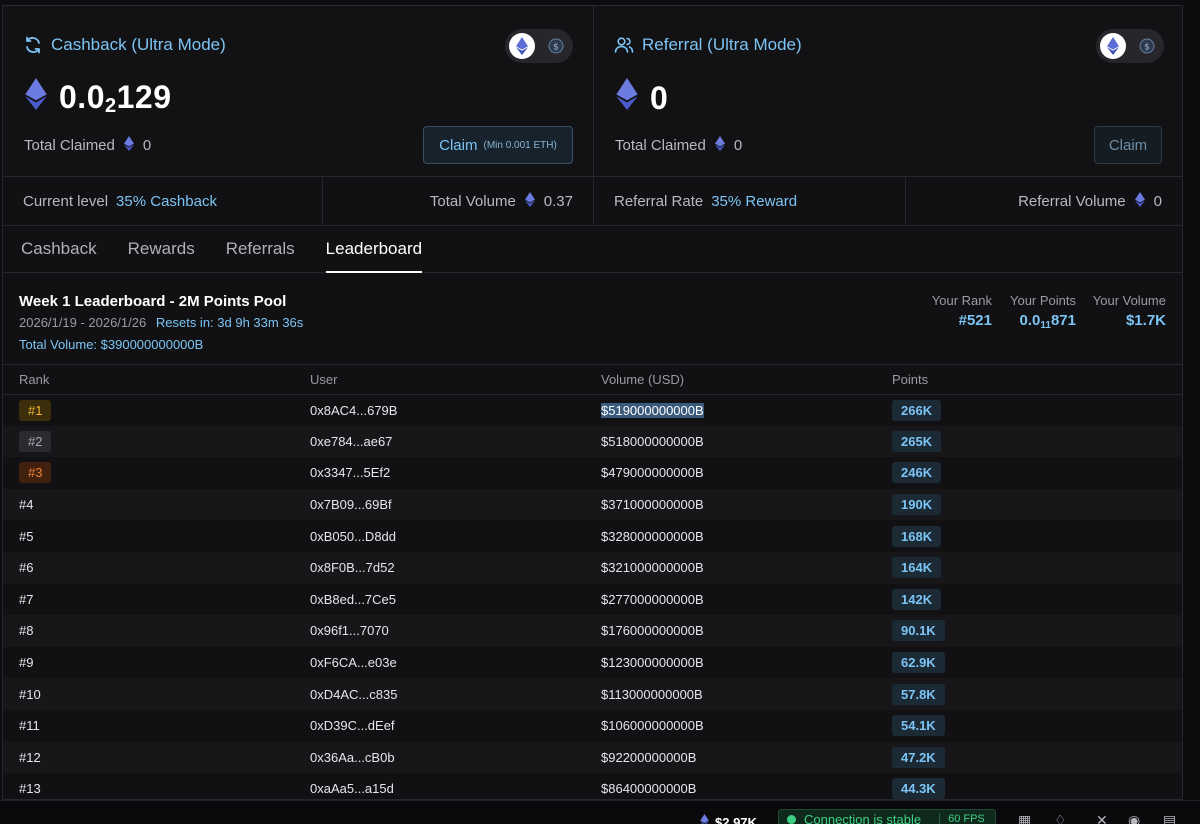  What do you see at coordinates (652, 568) in the screenshot?
I see `volume-cell: $321000000000B` at bounding box center [652, 568].